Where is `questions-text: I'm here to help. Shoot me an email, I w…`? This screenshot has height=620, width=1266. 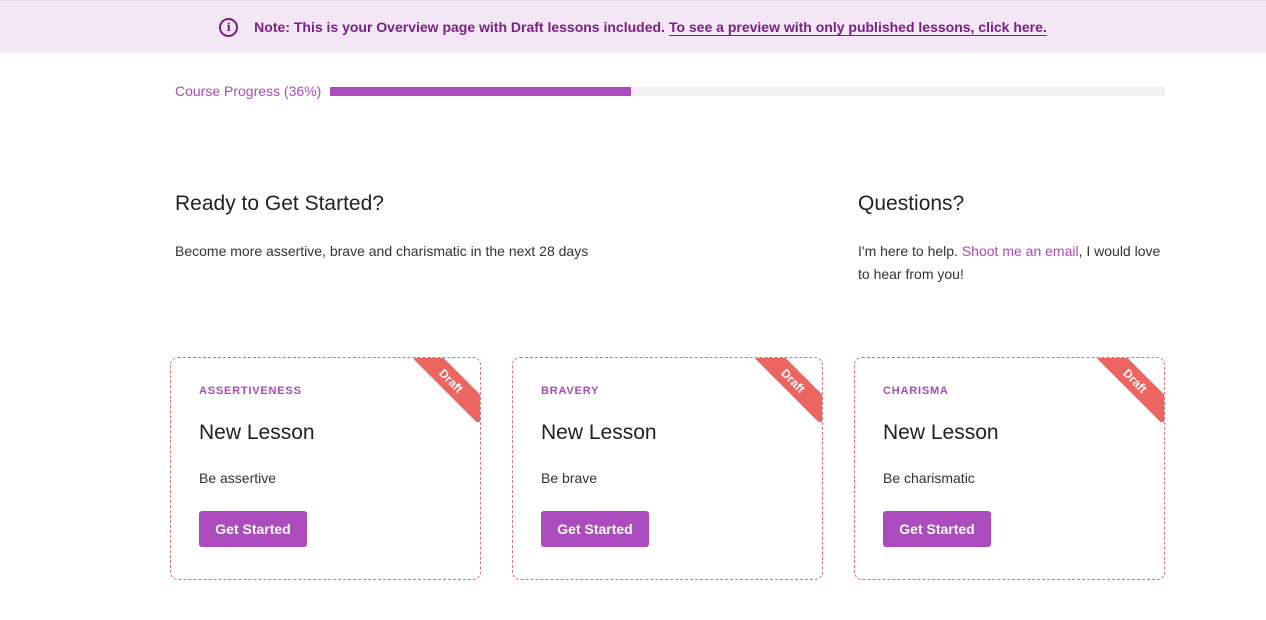
questions-text: I'm here to help. Shoot me an email, I w… is located at coordinates (1014, 263).